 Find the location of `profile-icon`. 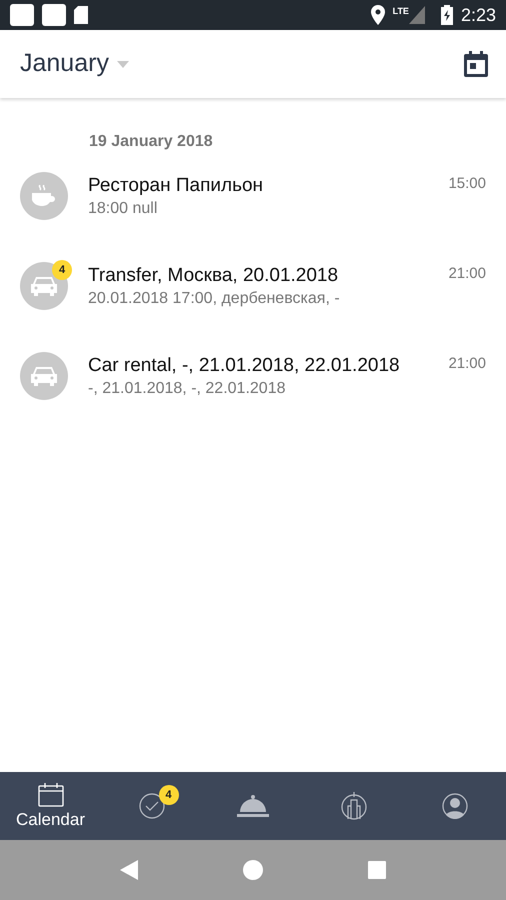

profile-icon is located at coordinates (455, 806).